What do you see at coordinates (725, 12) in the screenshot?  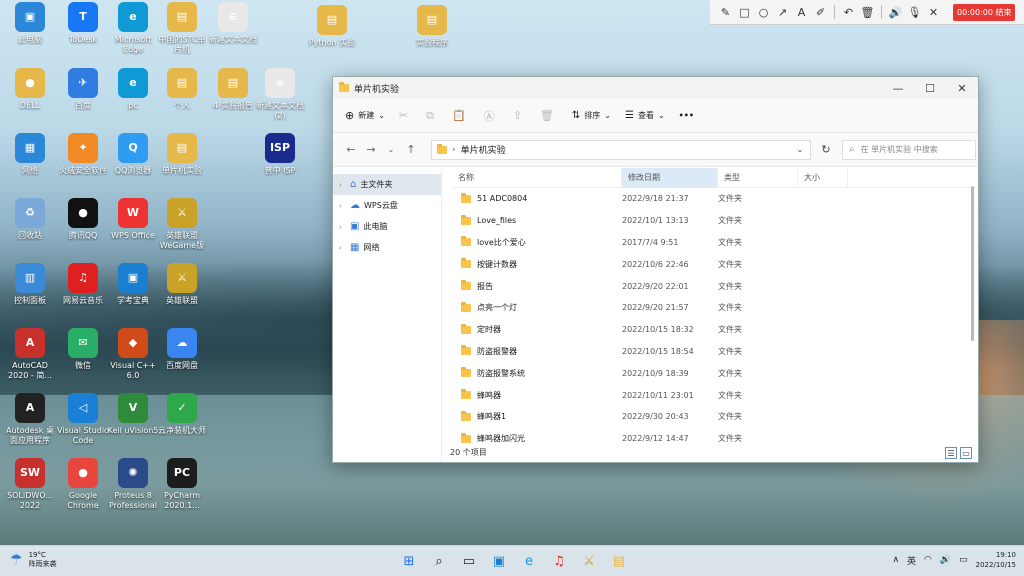 I see `pencil-icon: ✎` at bounding box center [725, 12].